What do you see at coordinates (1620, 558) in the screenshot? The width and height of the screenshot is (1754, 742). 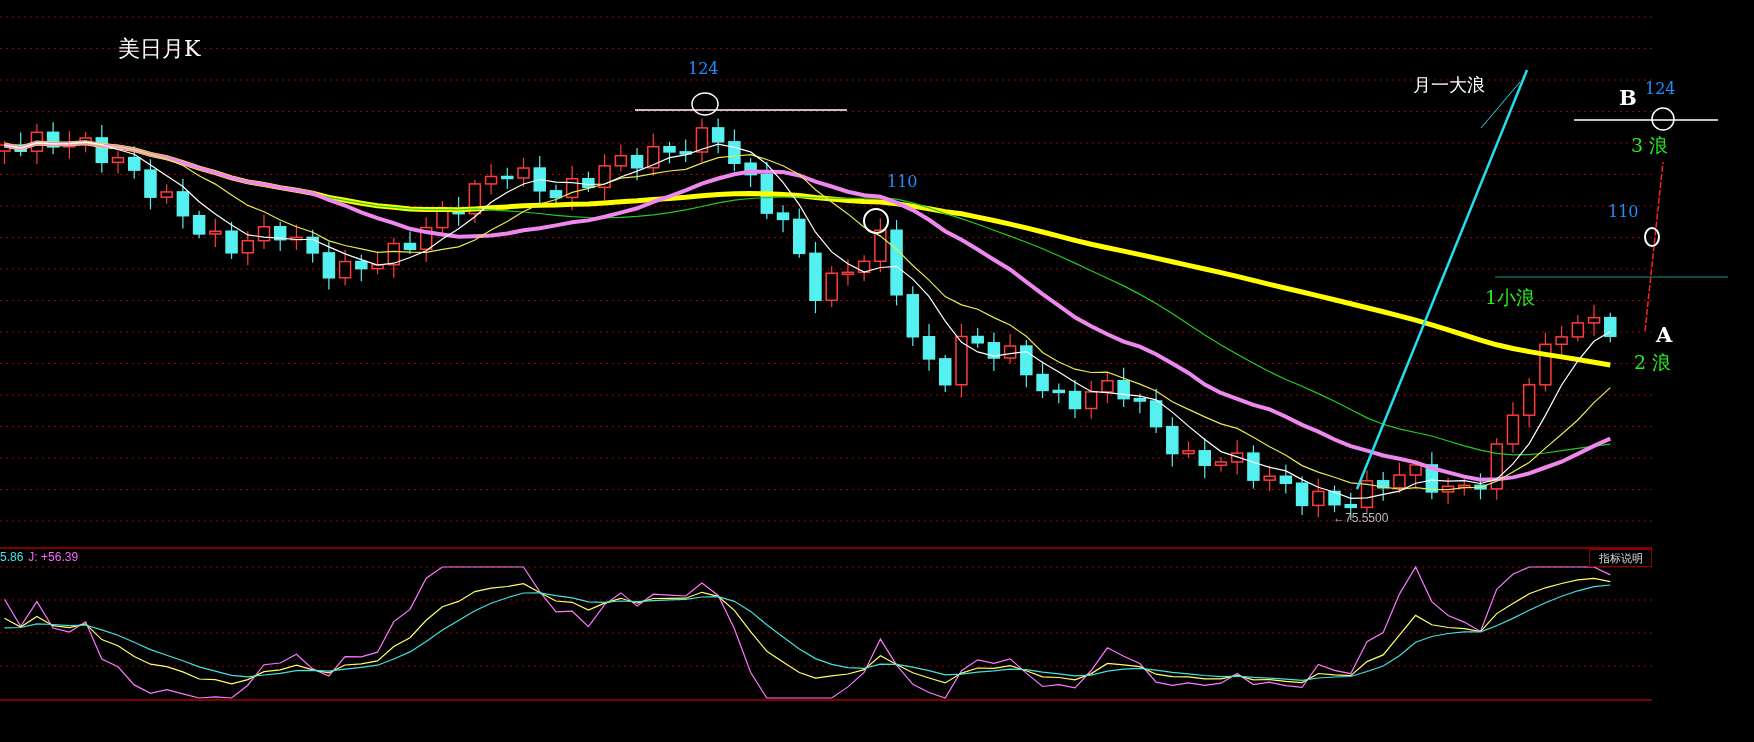 I see `indicator-help-button: 指标说明` at bounding box center [1620, 558].